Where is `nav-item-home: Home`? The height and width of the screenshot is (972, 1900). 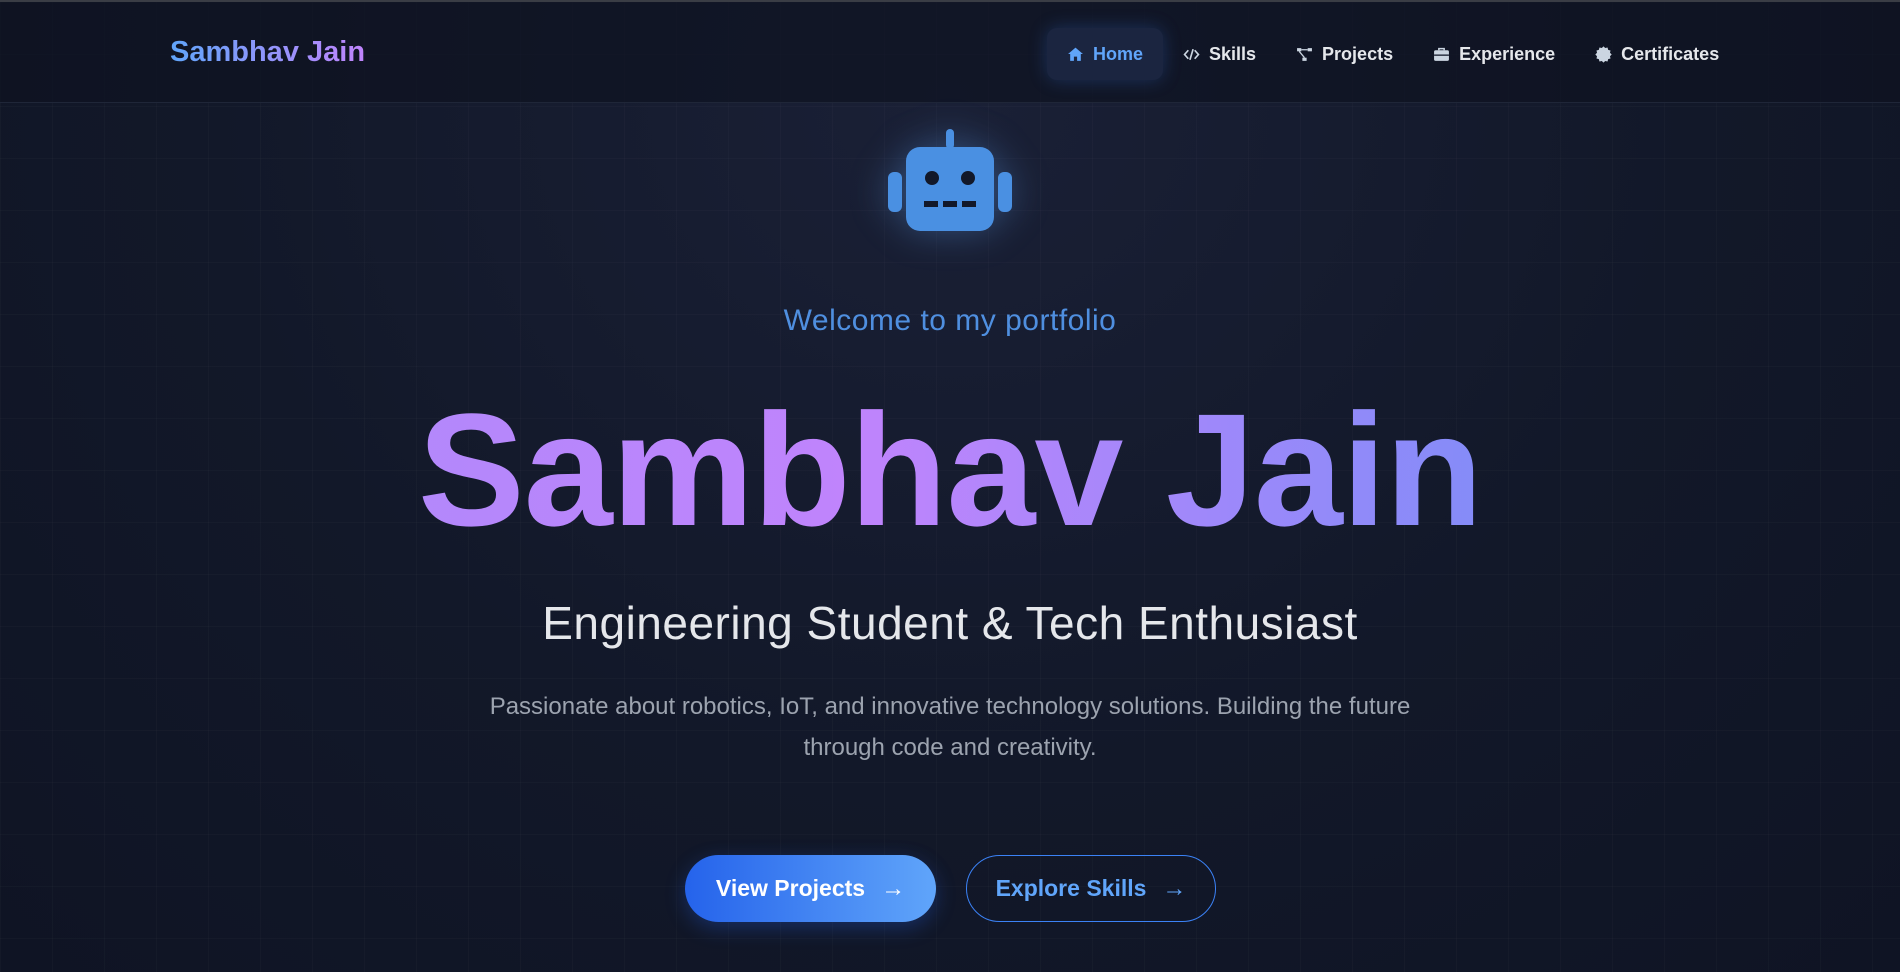
nav-item-home: Home is located at coordinates (1105, 54).